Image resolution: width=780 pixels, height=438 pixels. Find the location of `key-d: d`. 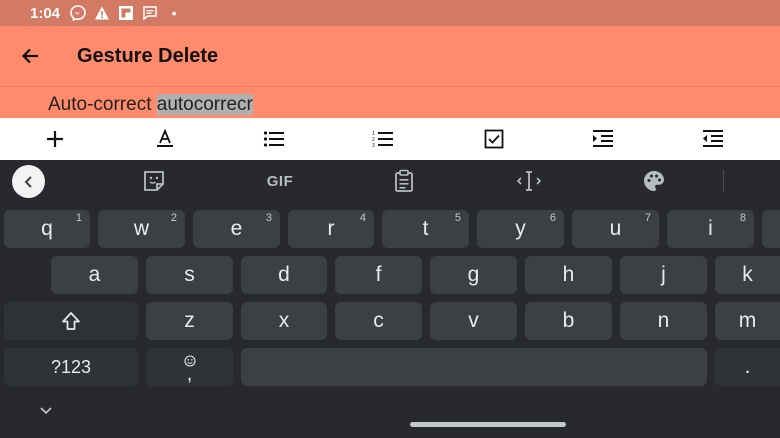

key-d: d is located at coordinates (284, 275).